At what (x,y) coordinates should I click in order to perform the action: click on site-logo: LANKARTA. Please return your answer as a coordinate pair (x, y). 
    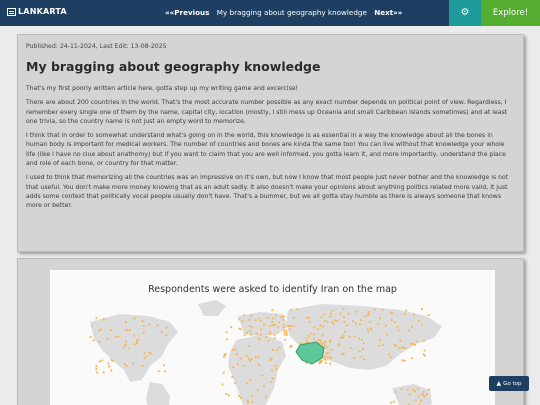
    Looking at the image, I should click on (37, 11).